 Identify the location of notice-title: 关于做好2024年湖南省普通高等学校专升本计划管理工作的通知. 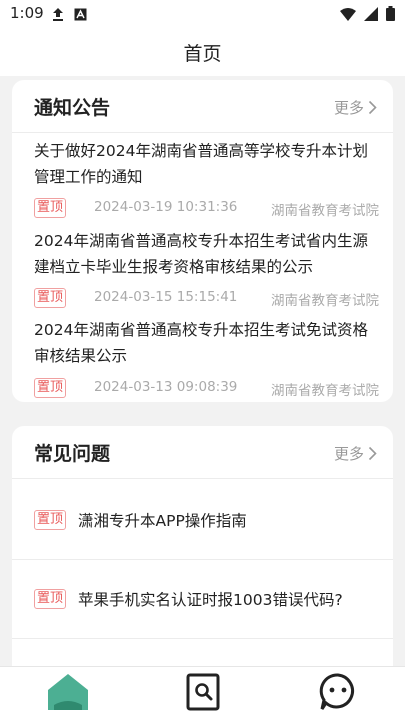
(201, 164).